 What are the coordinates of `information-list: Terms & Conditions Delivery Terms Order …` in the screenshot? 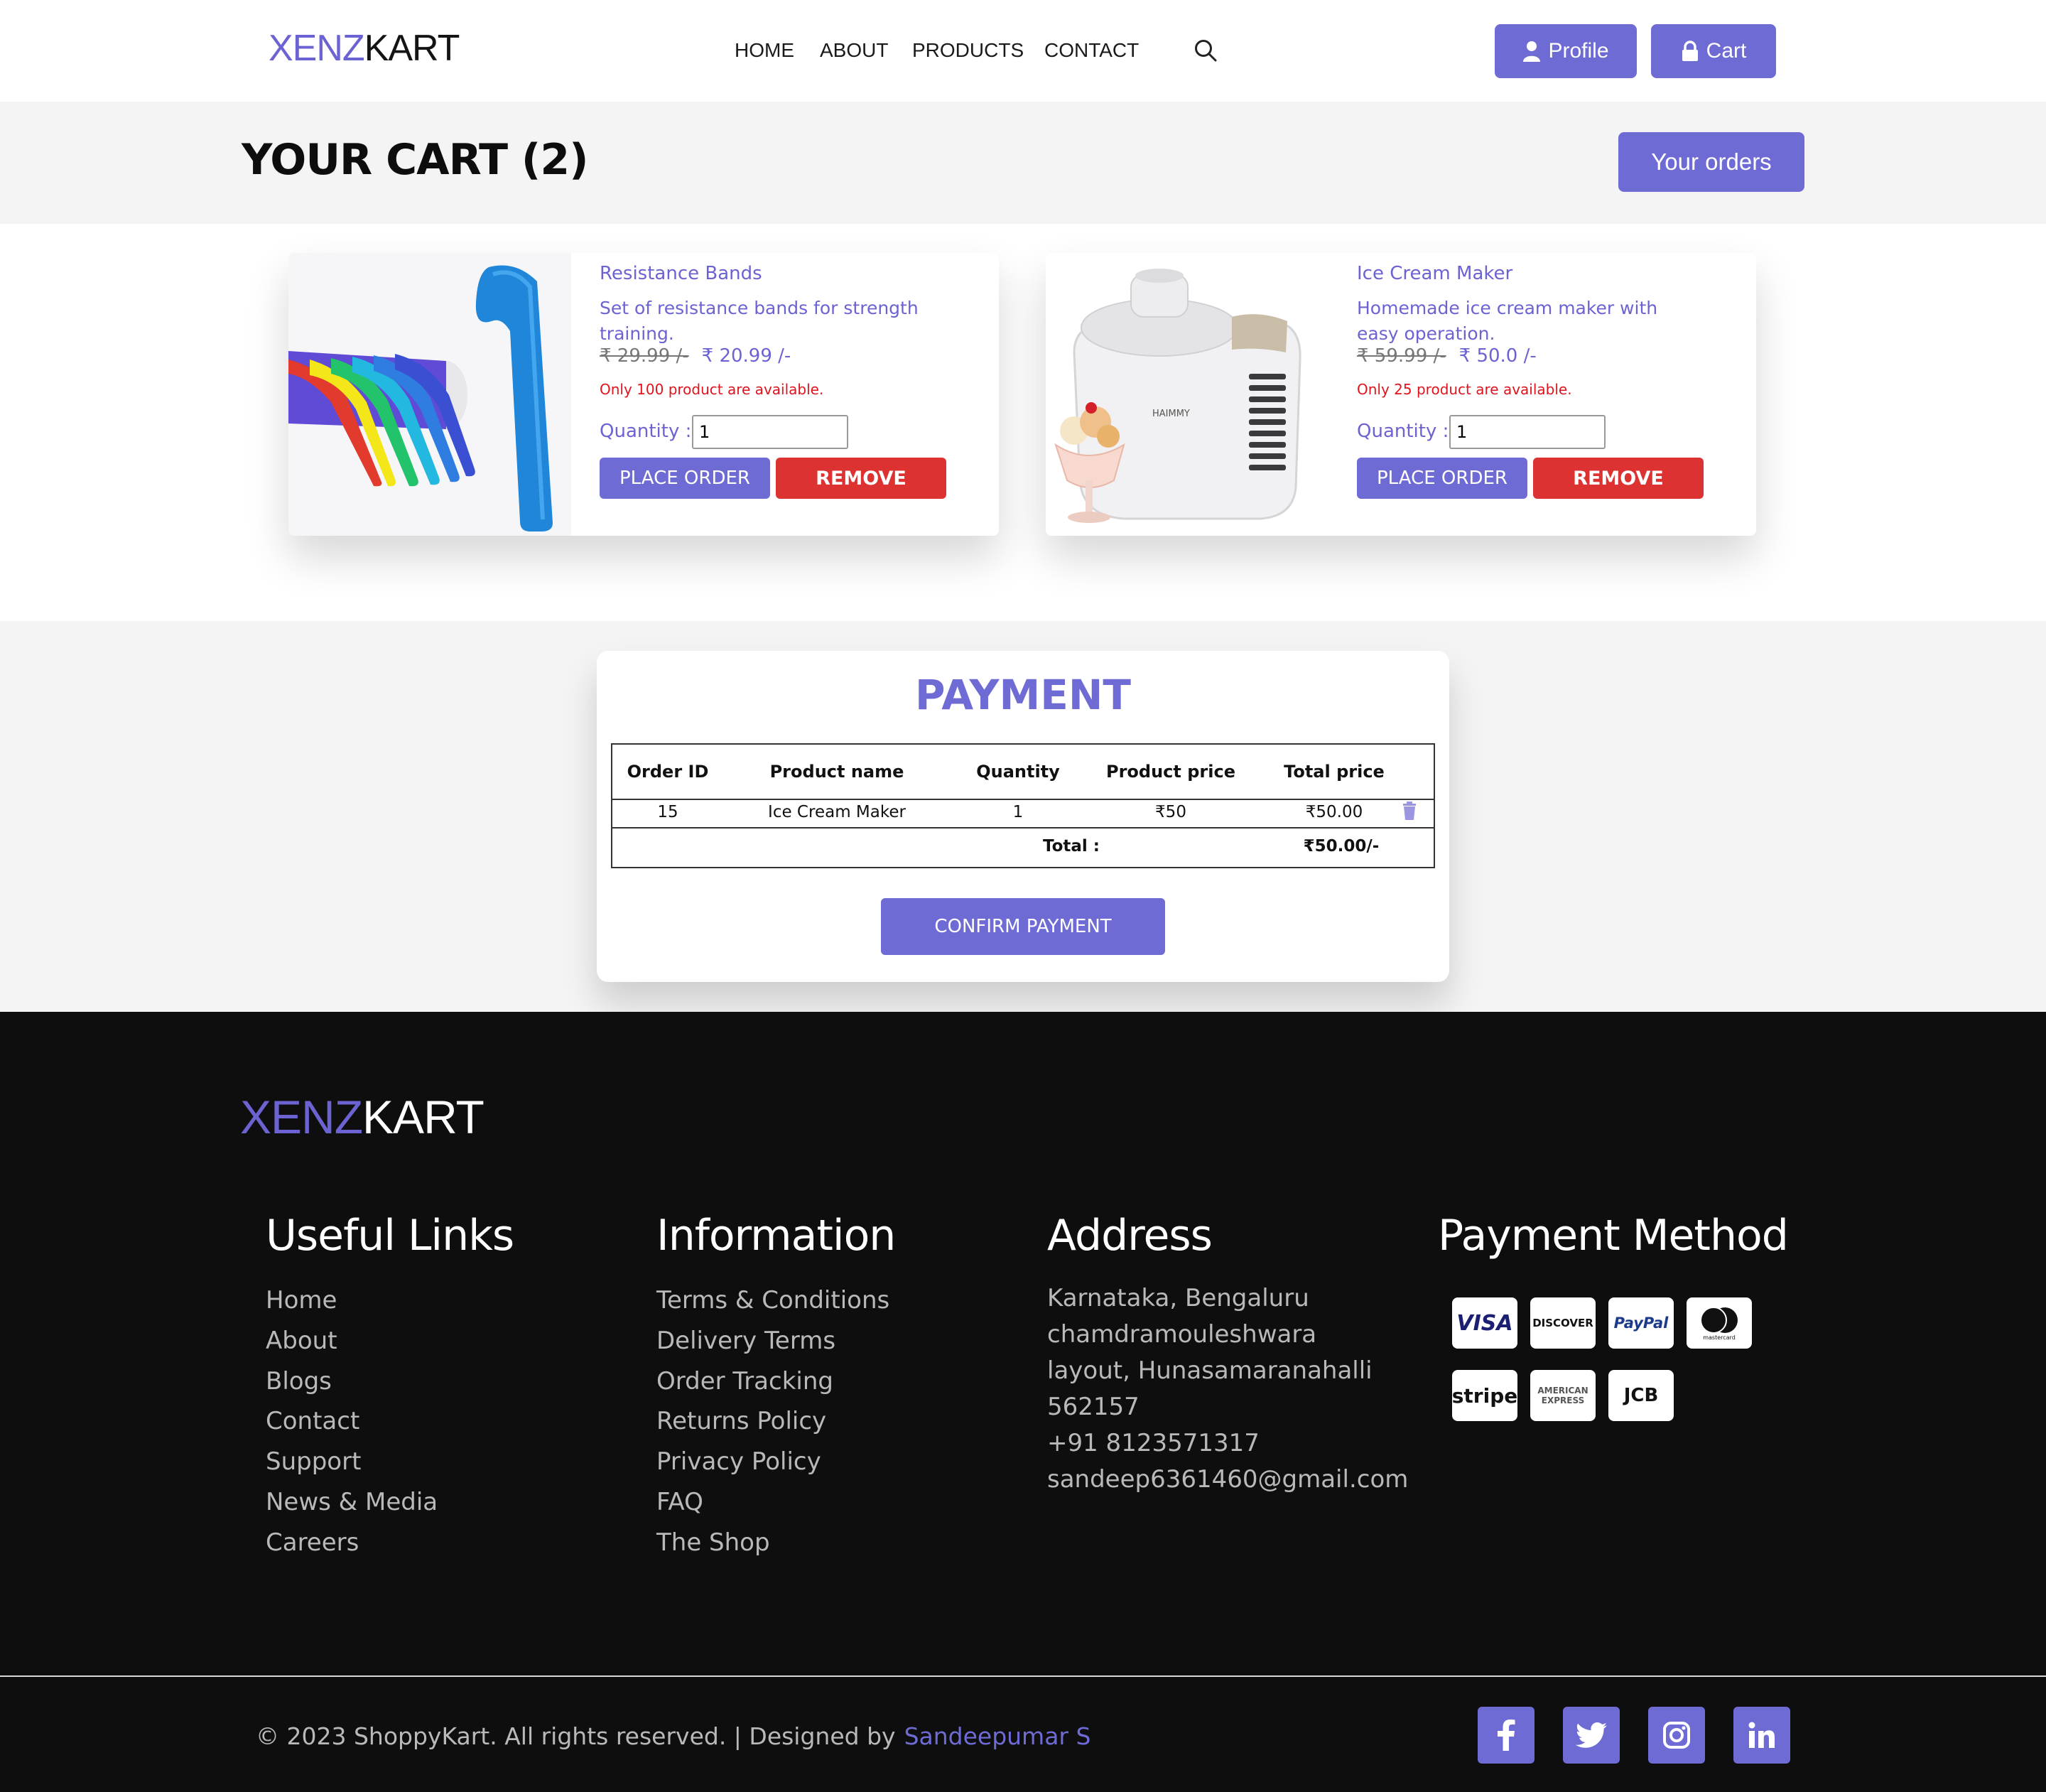 It's located at (773, 1421).